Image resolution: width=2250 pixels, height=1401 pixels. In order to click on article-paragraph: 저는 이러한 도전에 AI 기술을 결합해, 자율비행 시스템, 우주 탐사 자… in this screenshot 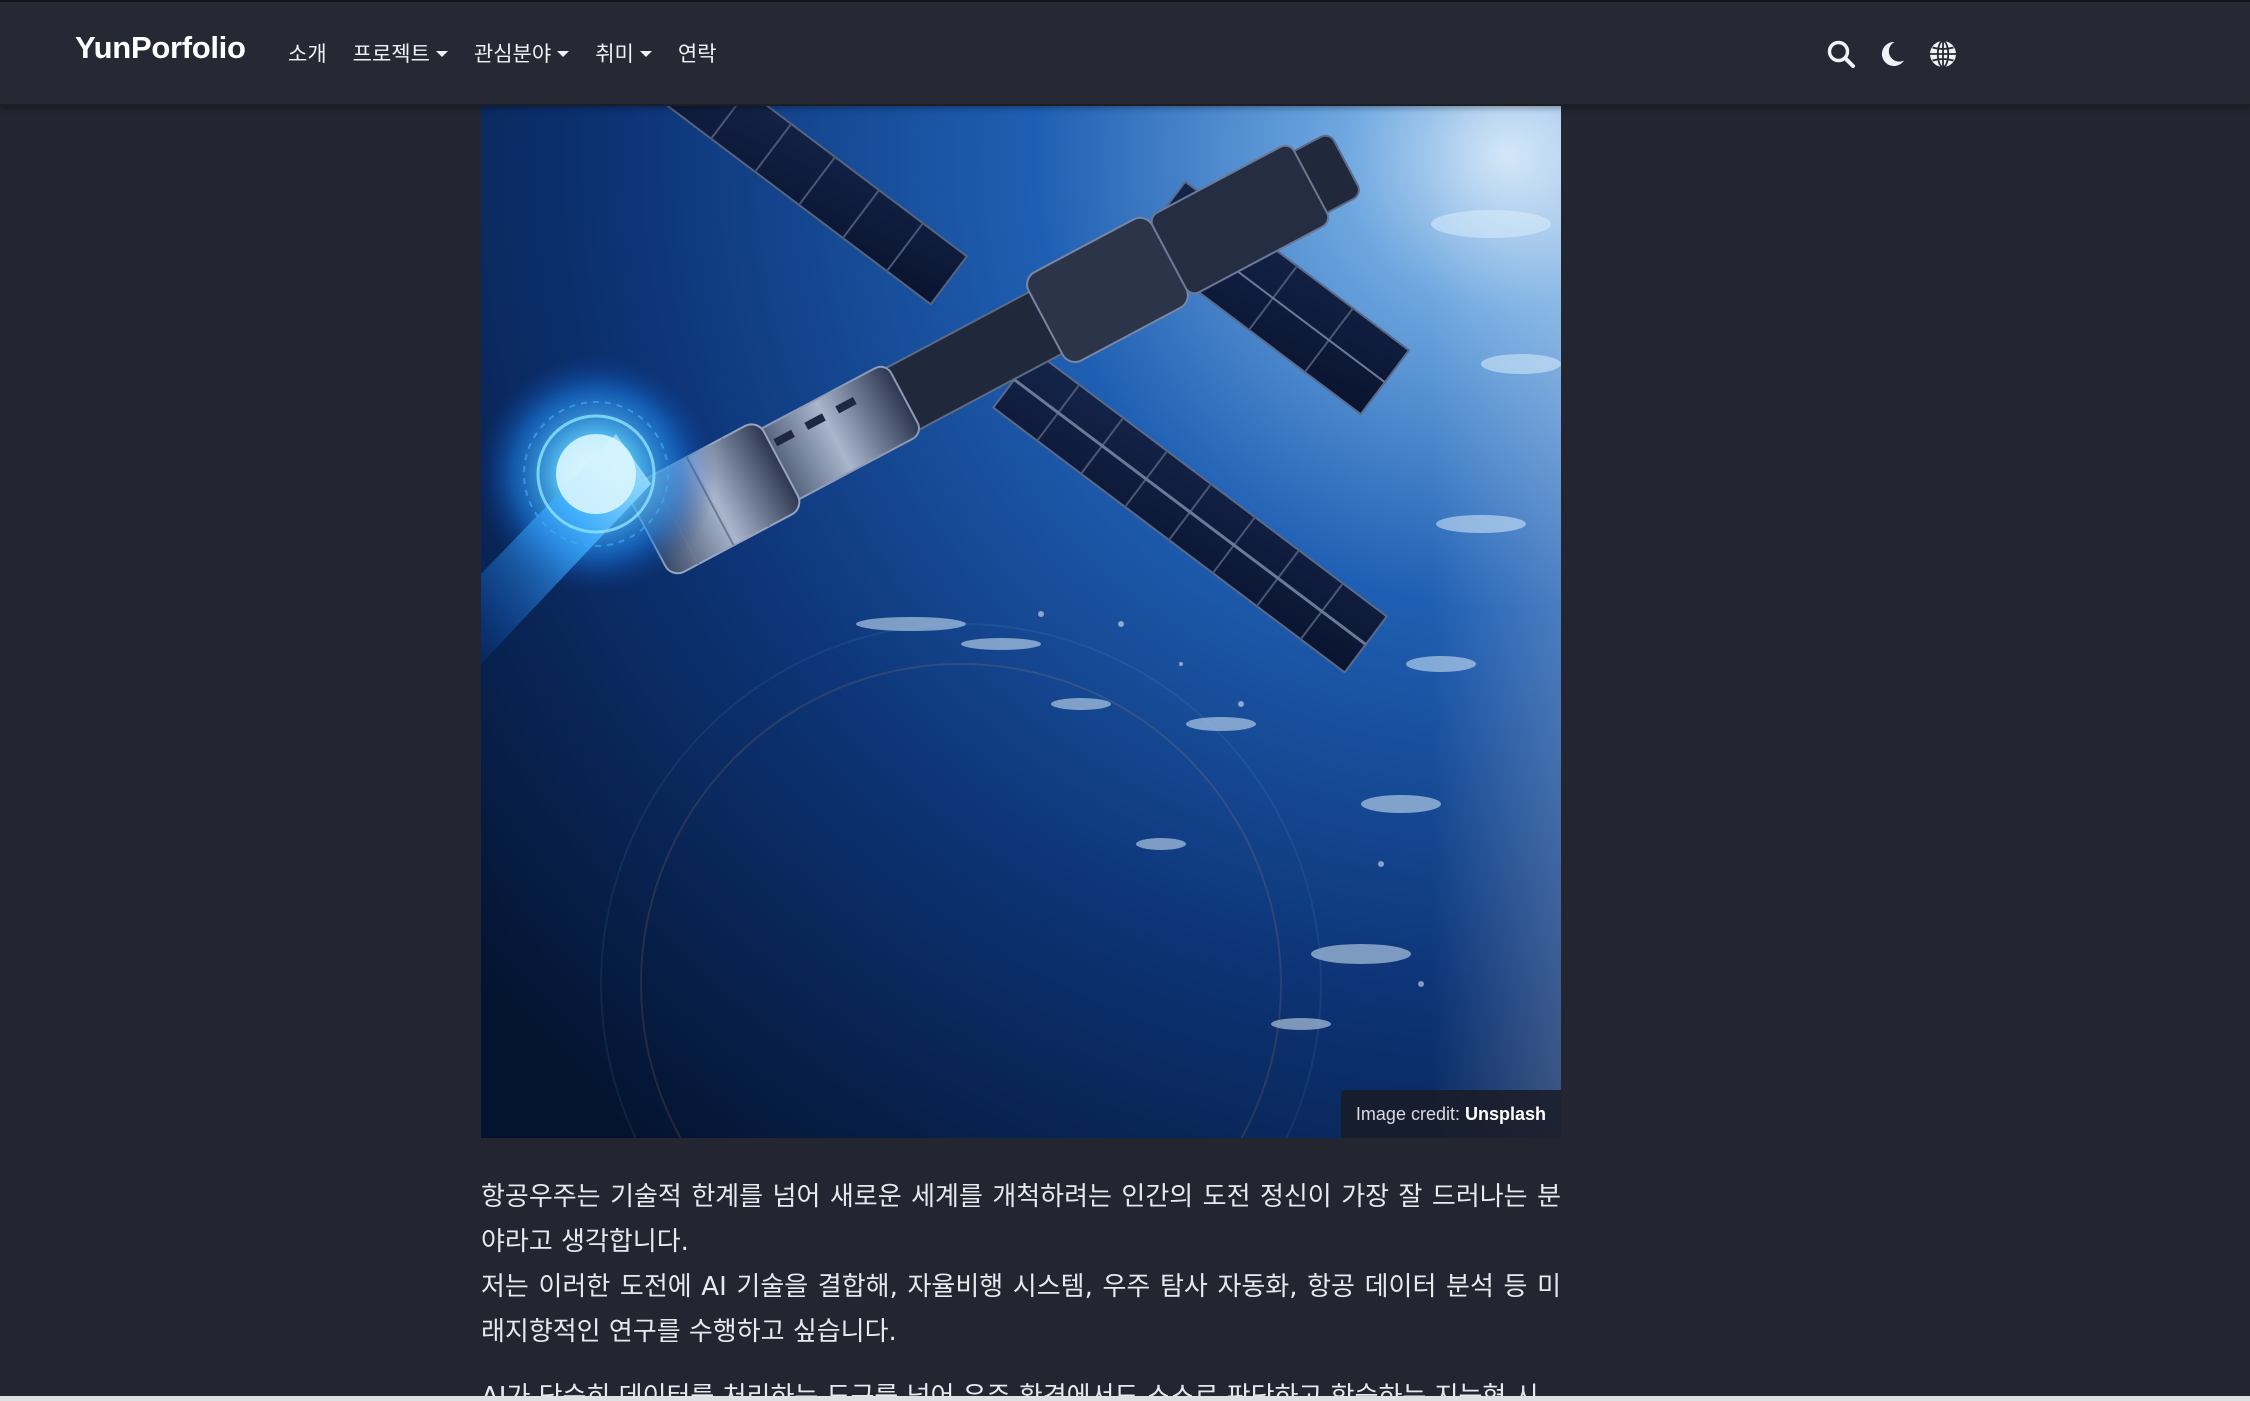, I will do `click(1021, 1309)`.